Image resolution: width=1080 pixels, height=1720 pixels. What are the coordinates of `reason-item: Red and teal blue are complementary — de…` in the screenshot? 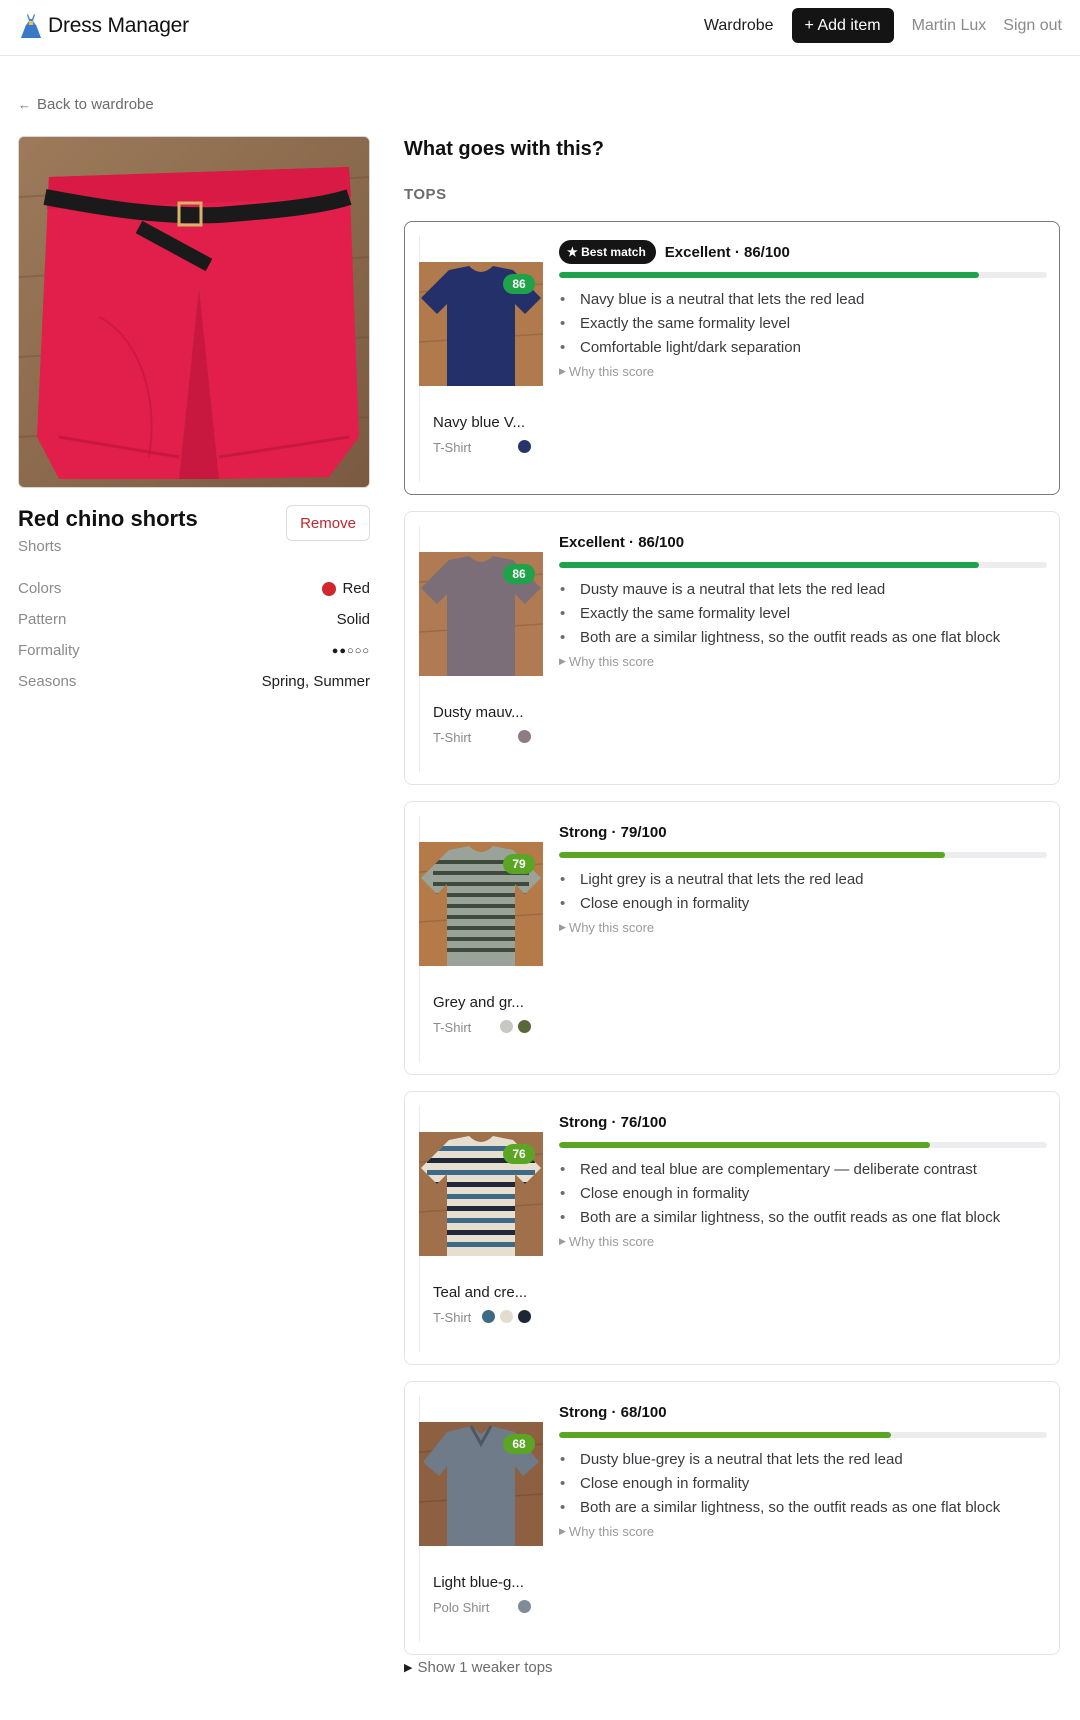 It's located at (803, 1170).